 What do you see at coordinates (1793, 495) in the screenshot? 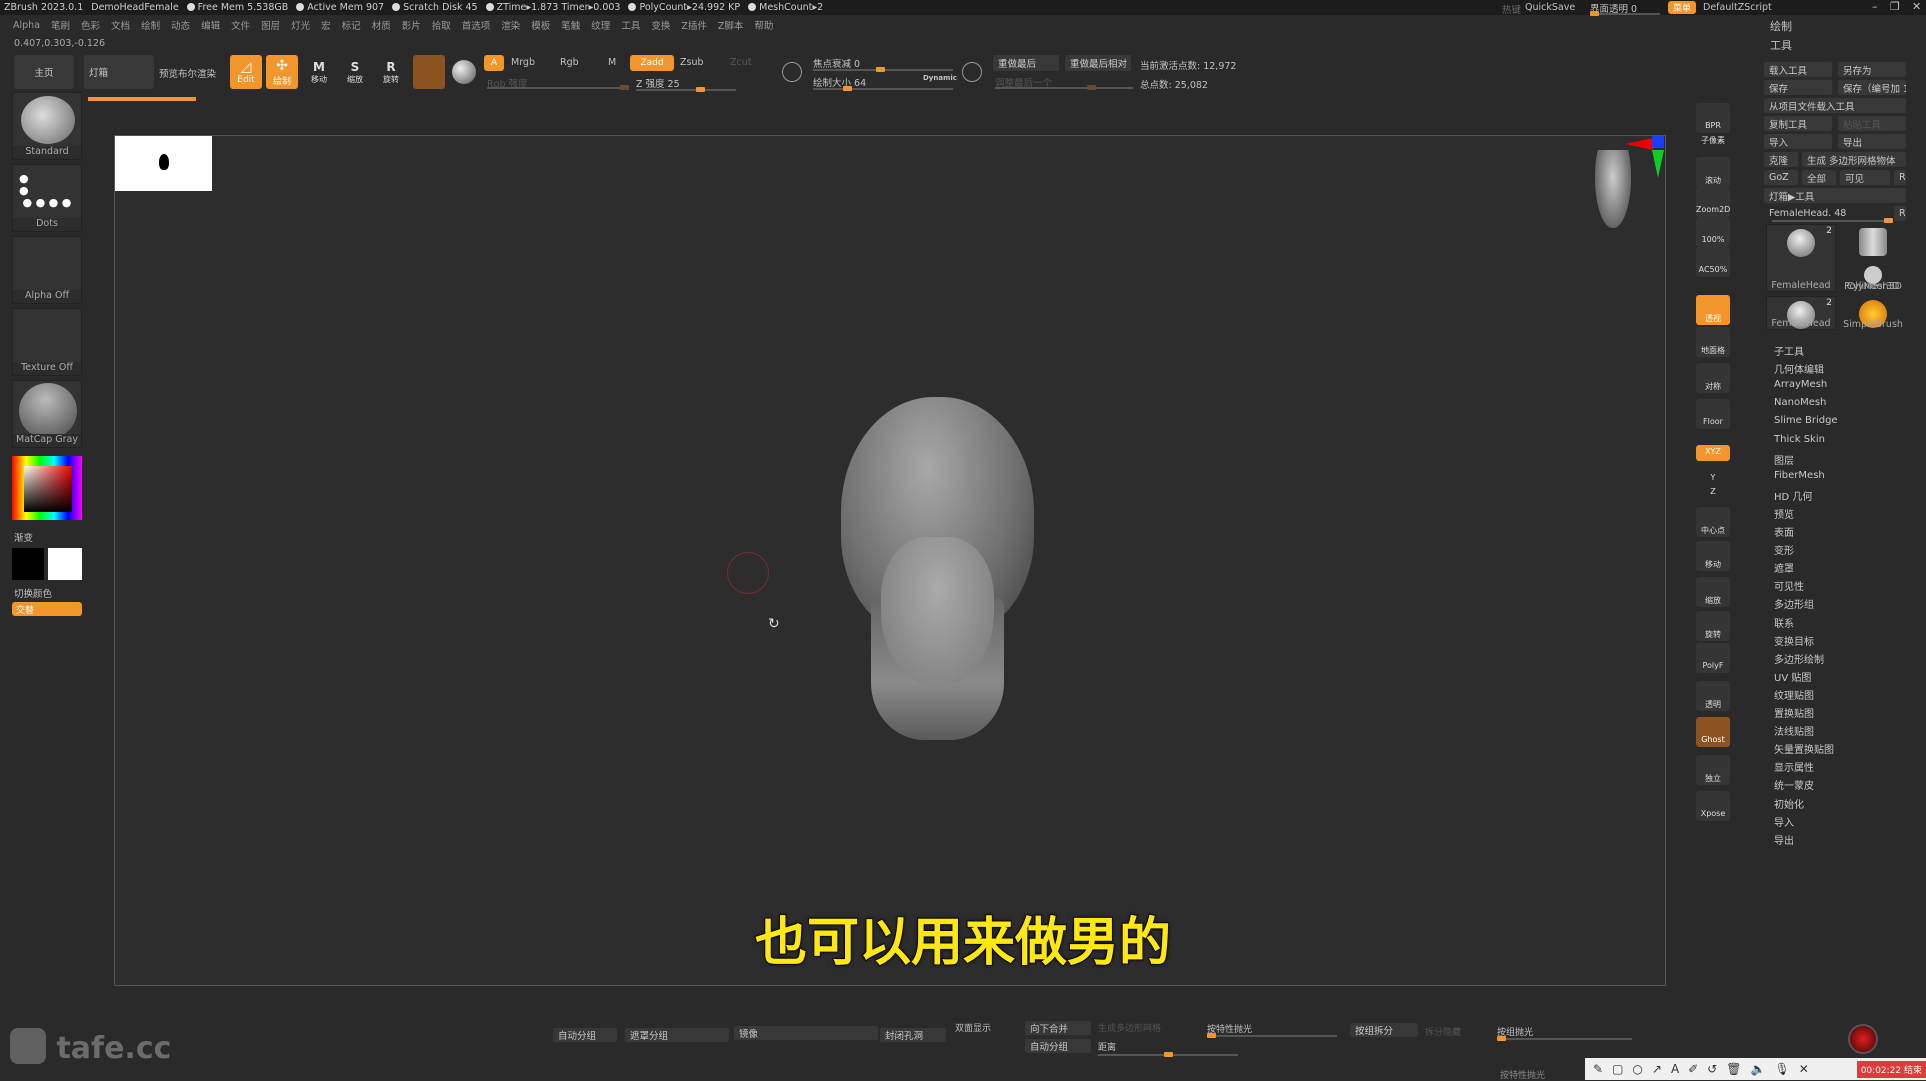
I see `tool-section-8: HD 几何` at bounding box center [1793, 495].